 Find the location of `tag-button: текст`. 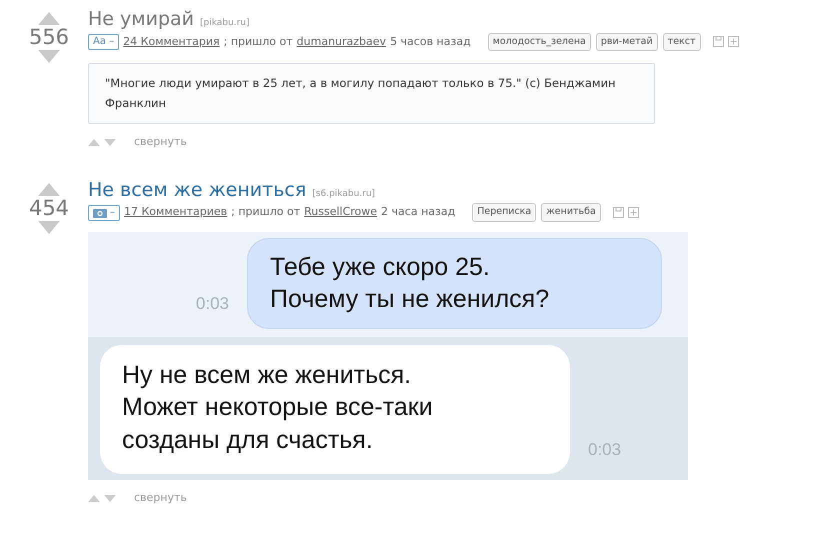

tag-button: текст is located at coordinates (681, 42).